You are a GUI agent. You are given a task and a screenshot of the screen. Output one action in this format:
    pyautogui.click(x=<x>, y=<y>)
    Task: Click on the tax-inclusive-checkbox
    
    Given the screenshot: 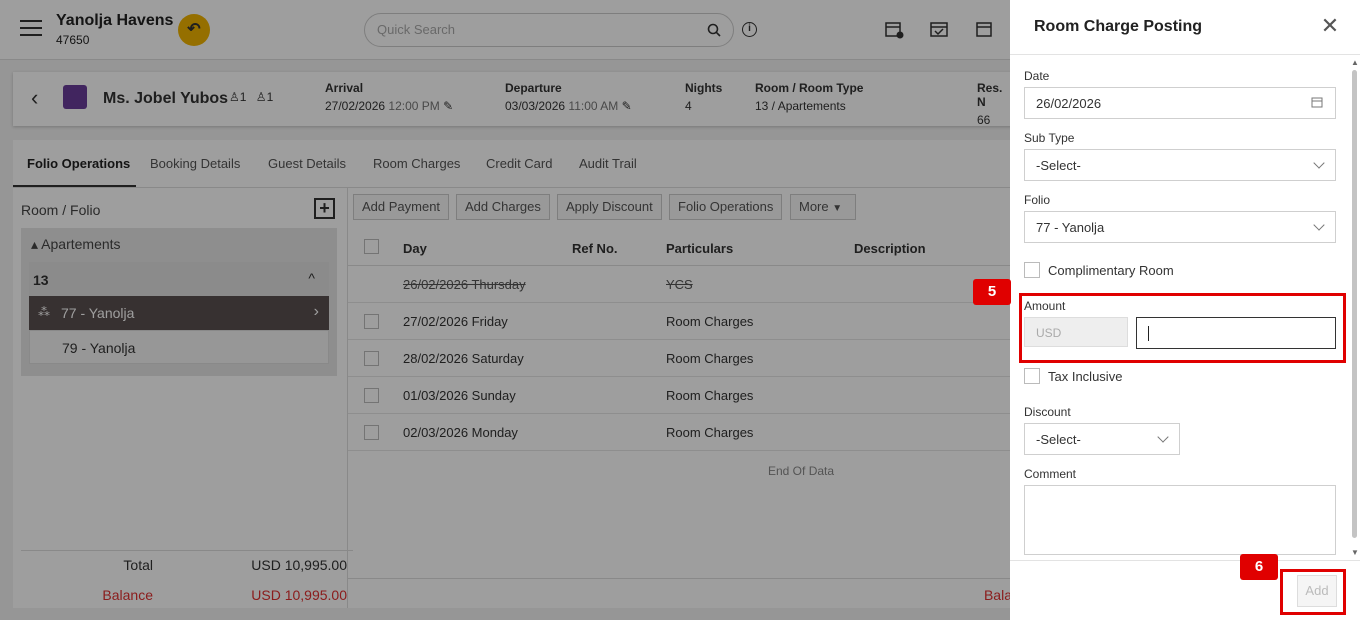 What is the action you would take?
    pyautogui.click(x=1032, y=376)
    